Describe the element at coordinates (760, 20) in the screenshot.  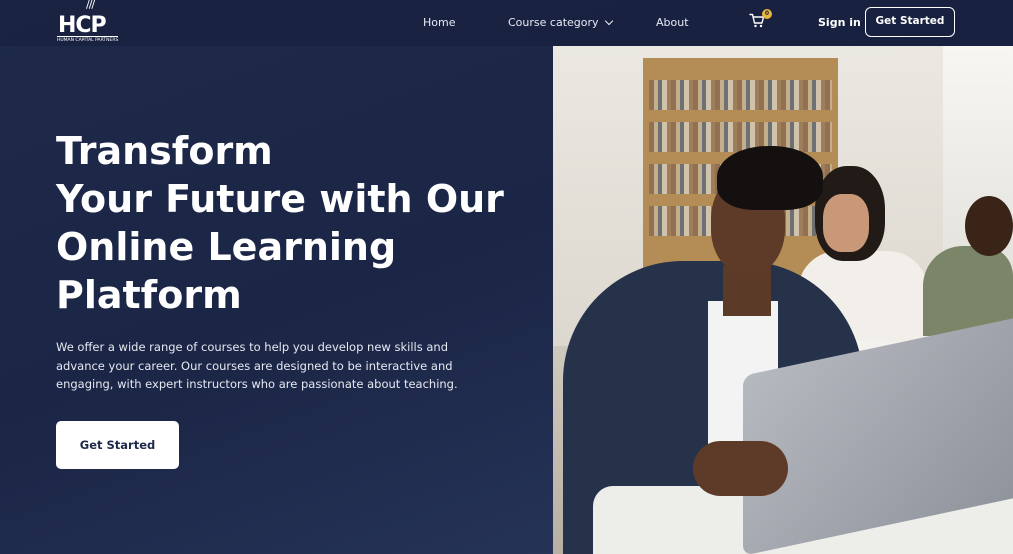
I see `cart-button: 0` at that location.